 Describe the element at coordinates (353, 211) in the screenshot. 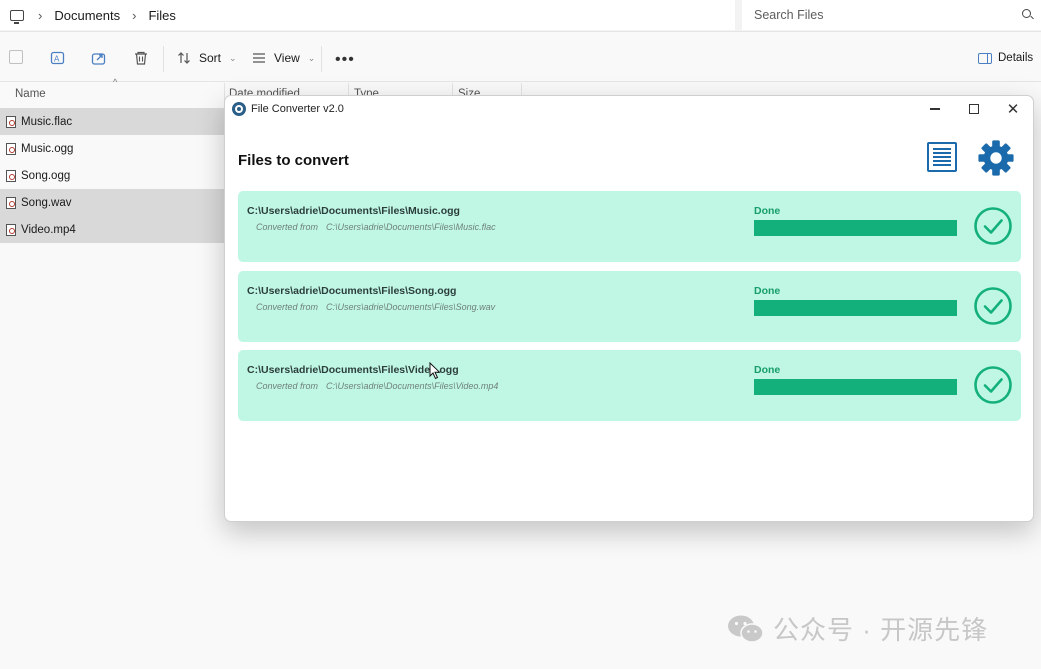

I see `output-path: C:\Users\adrie\Documents\Files\Music.ogg` at that location.